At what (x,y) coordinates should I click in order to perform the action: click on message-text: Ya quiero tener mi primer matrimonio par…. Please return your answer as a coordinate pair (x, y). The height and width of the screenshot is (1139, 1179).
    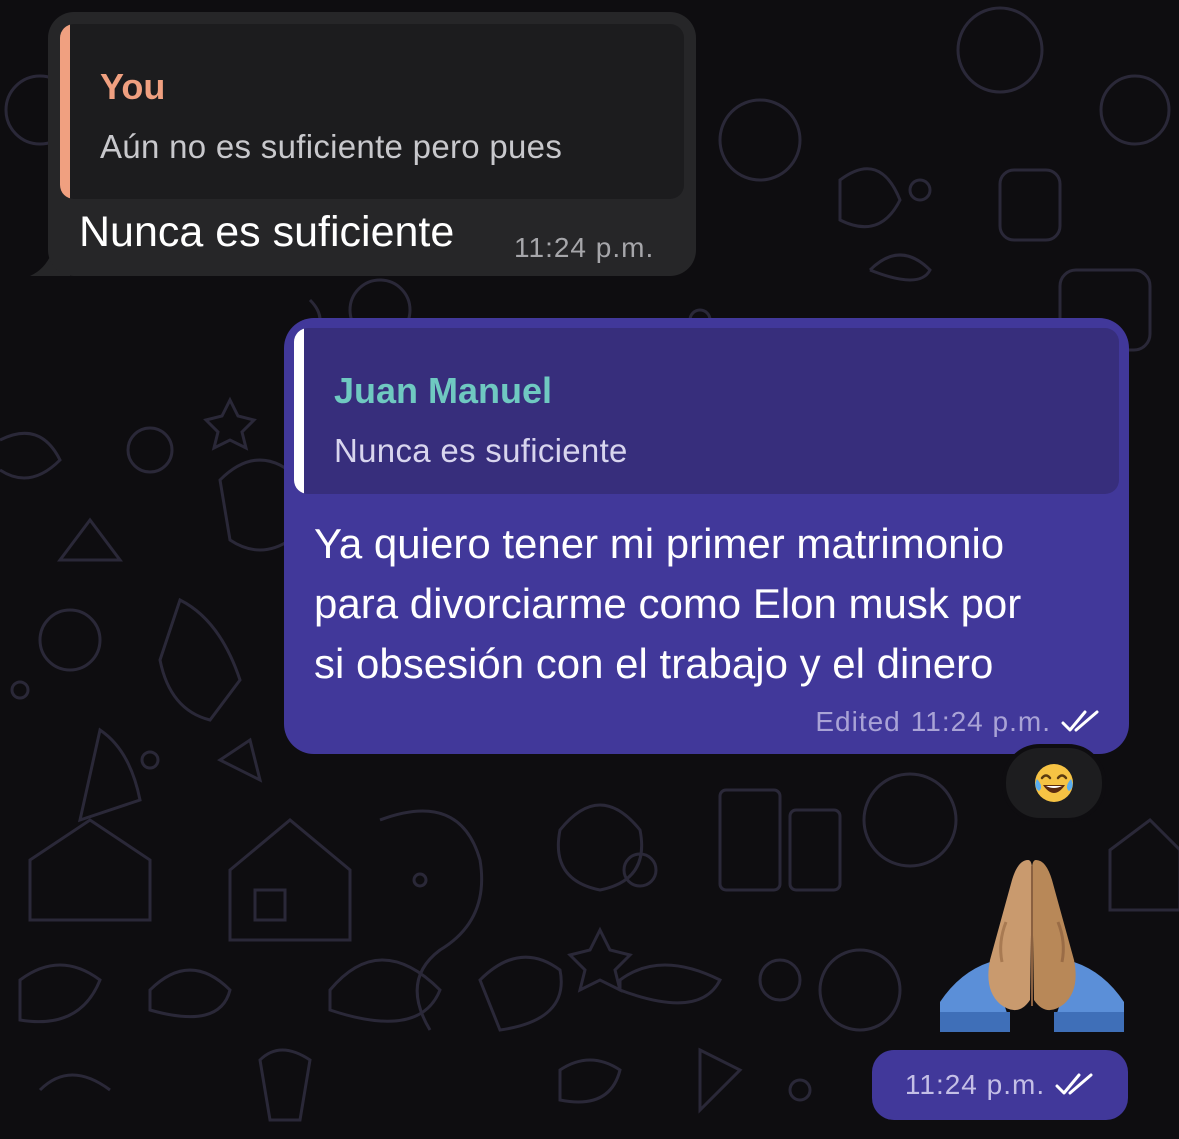
    Looking at the image, I should click on (709, 604).